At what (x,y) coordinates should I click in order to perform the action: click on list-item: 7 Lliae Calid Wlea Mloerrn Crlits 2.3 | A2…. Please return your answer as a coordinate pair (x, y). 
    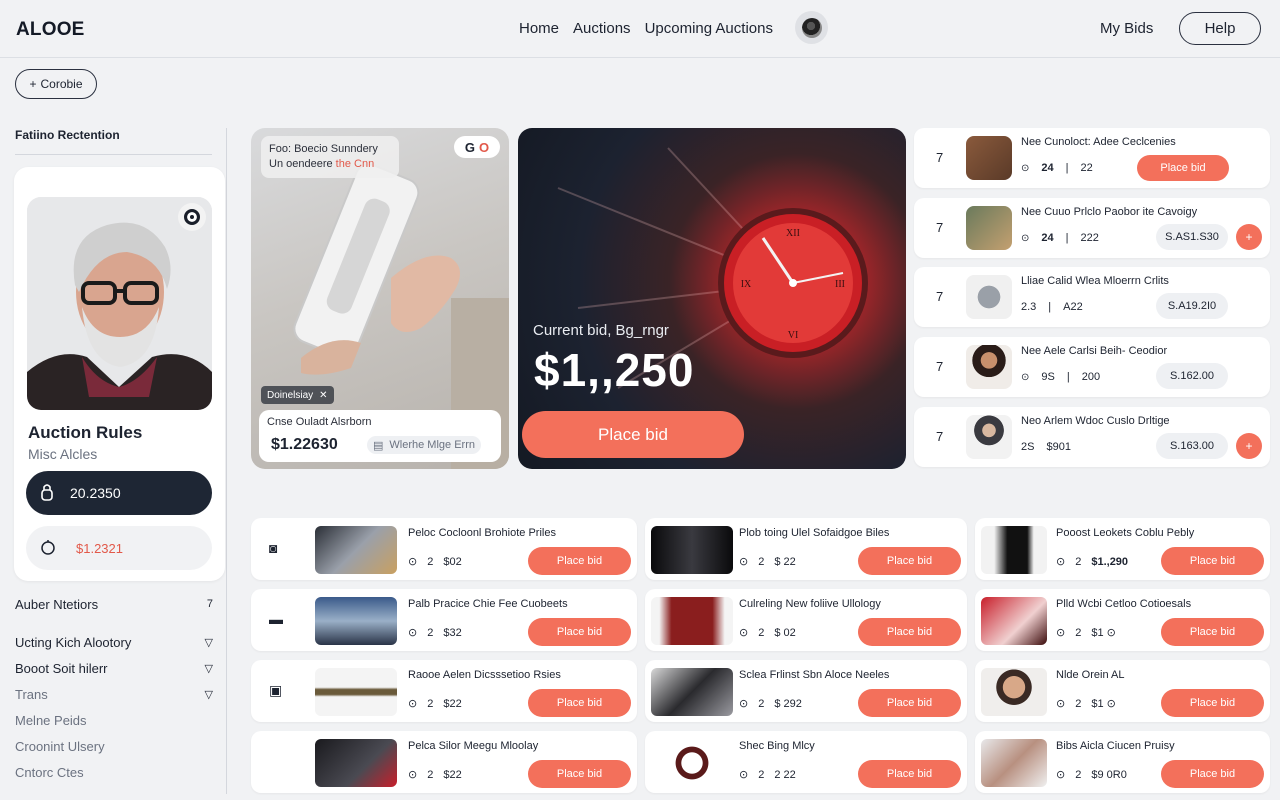
    Looking at the image, I should click on (1092, 297).